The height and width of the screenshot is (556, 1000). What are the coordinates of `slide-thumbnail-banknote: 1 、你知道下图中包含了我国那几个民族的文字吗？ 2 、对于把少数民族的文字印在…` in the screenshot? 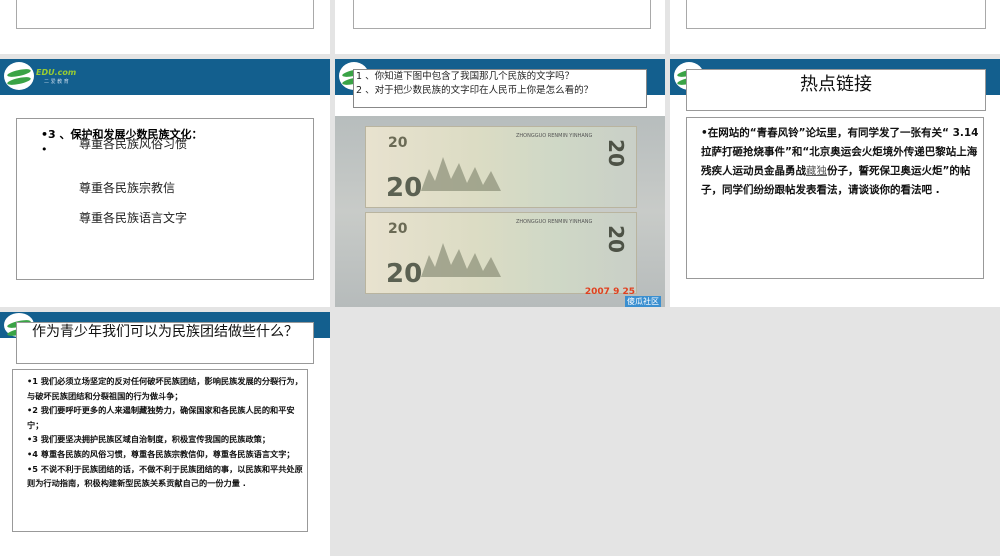 It's located at (500, 183).